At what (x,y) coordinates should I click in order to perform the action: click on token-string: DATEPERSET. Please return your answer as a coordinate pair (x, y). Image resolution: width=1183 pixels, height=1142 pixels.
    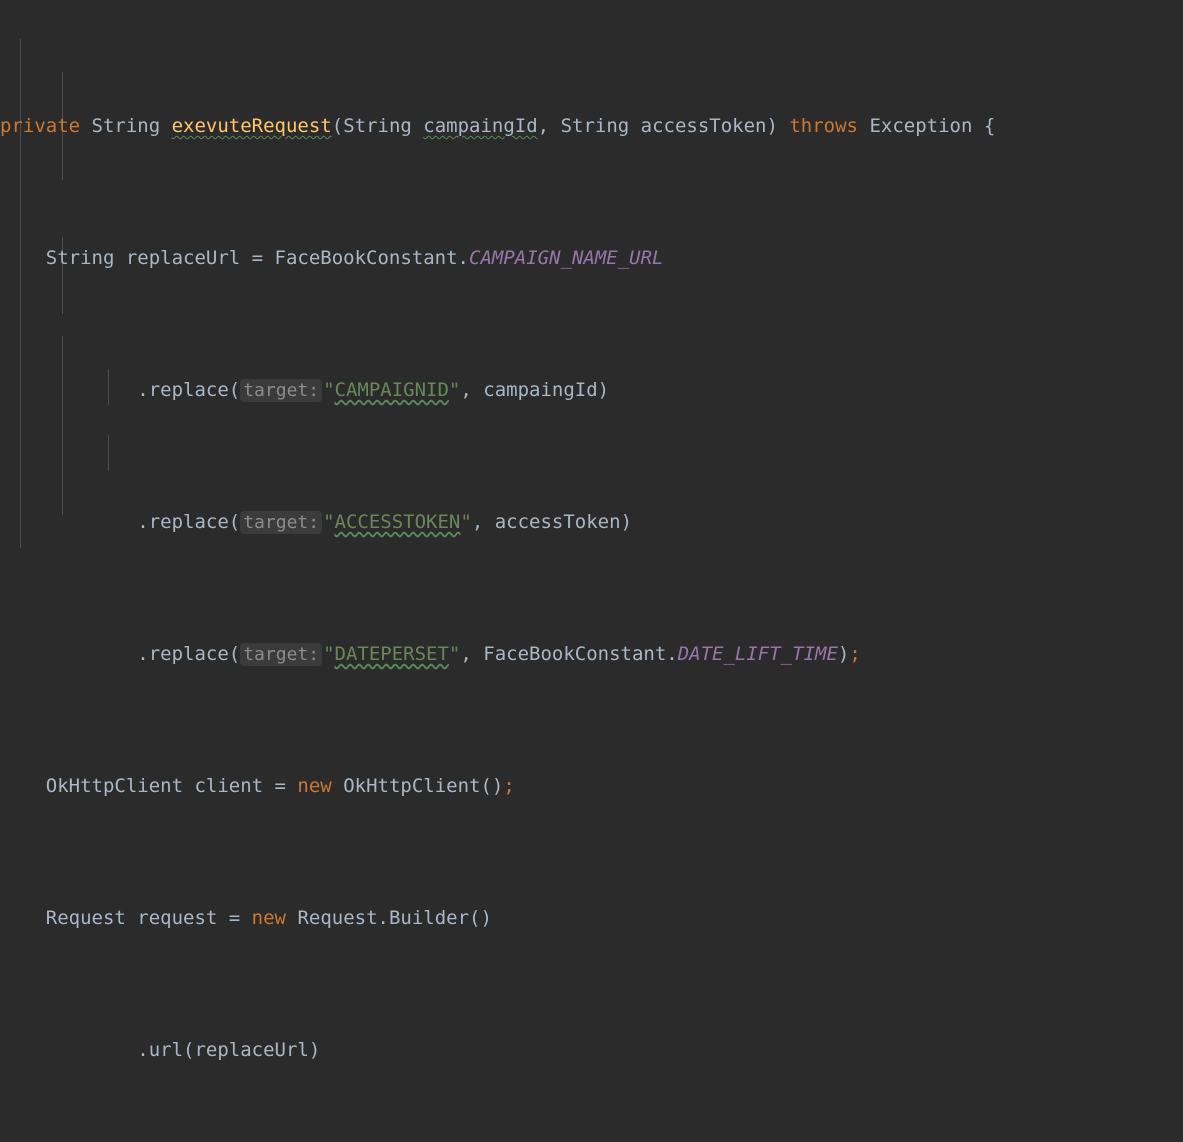
    Looking at the image, I should click on (391, 654).